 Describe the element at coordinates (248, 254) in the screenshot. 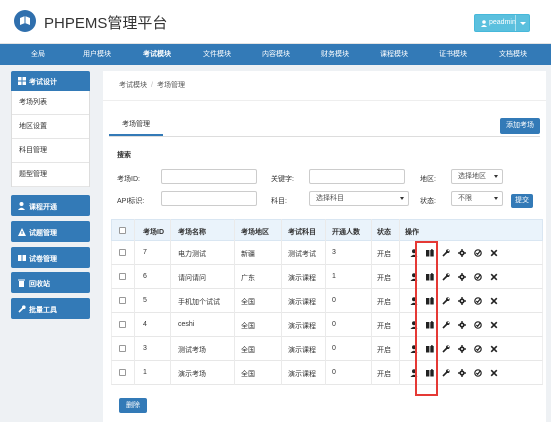

I see `cell-room-region: 新疆` at that location.